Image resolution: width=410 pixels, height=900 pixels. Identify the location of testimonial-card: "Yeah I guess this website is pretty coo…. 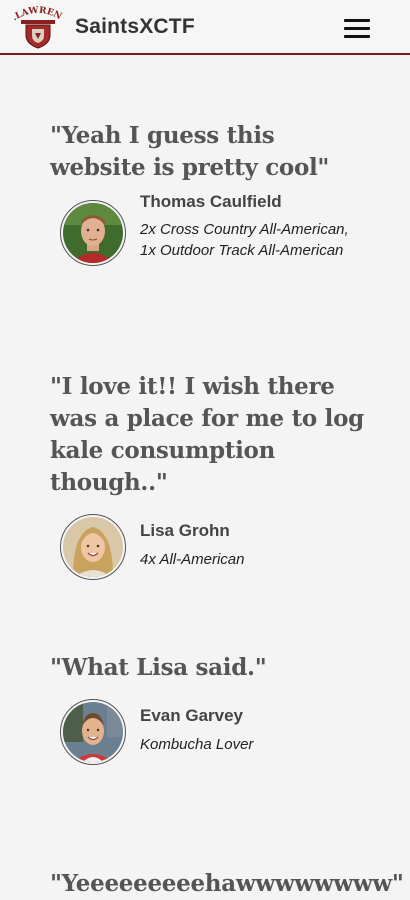
(210, 201).